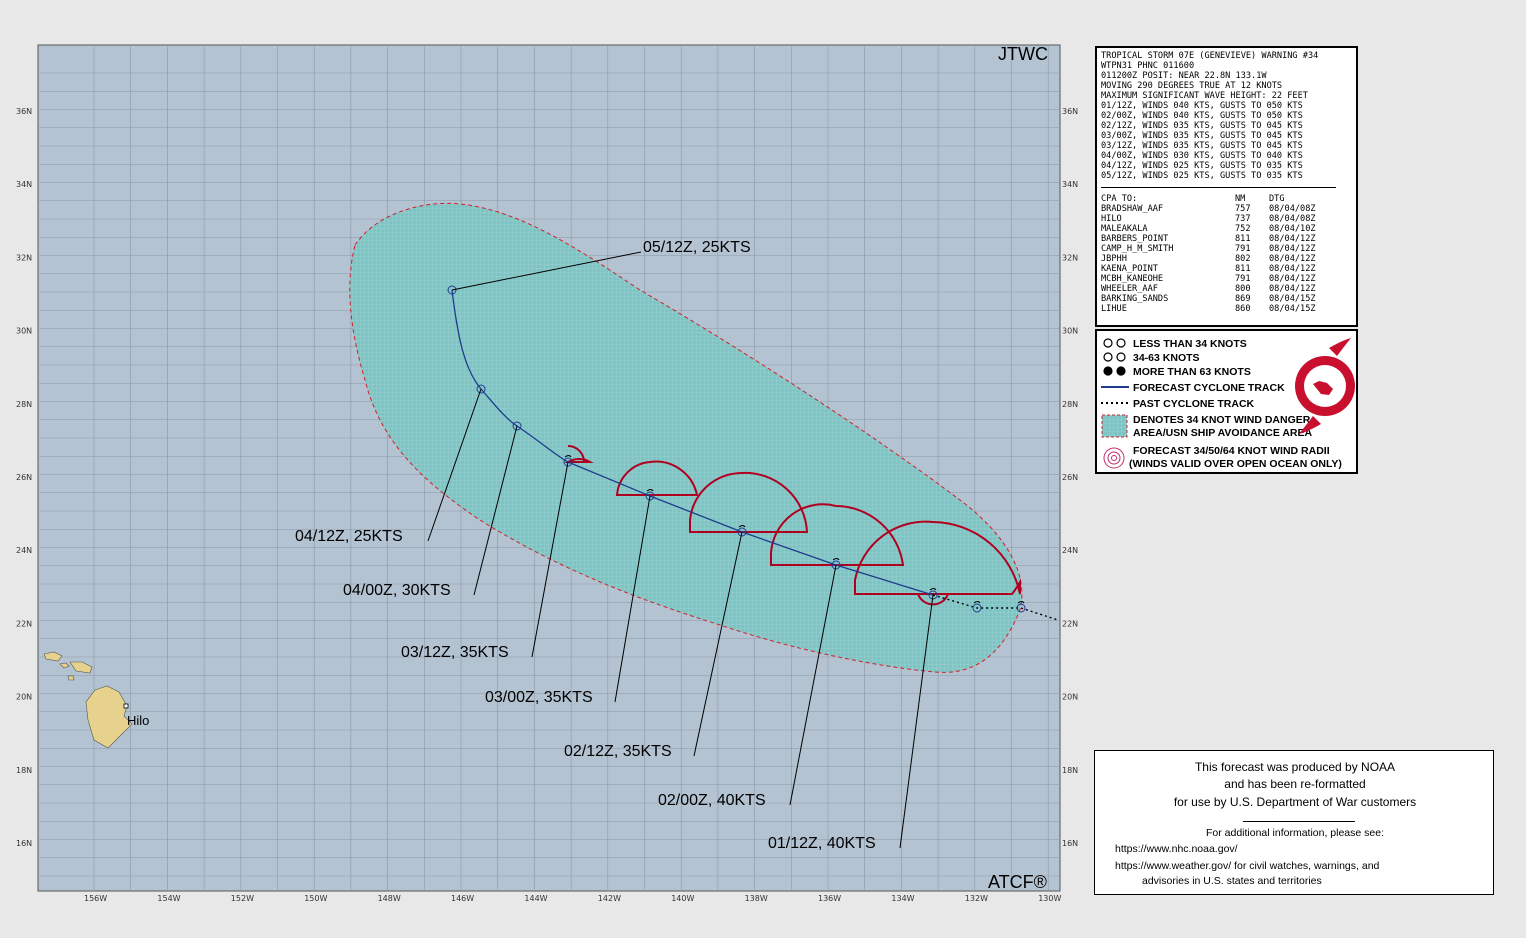 The image size is (1526, 938). I want to click on forecast-label: 04/00Z, 30KTS, so click(397, 590).